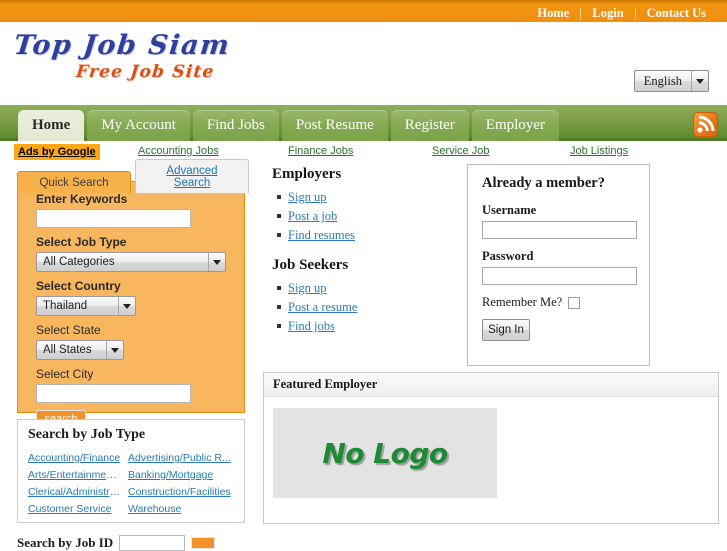  I want to click on language-selector-value: English, so click(662, 81).